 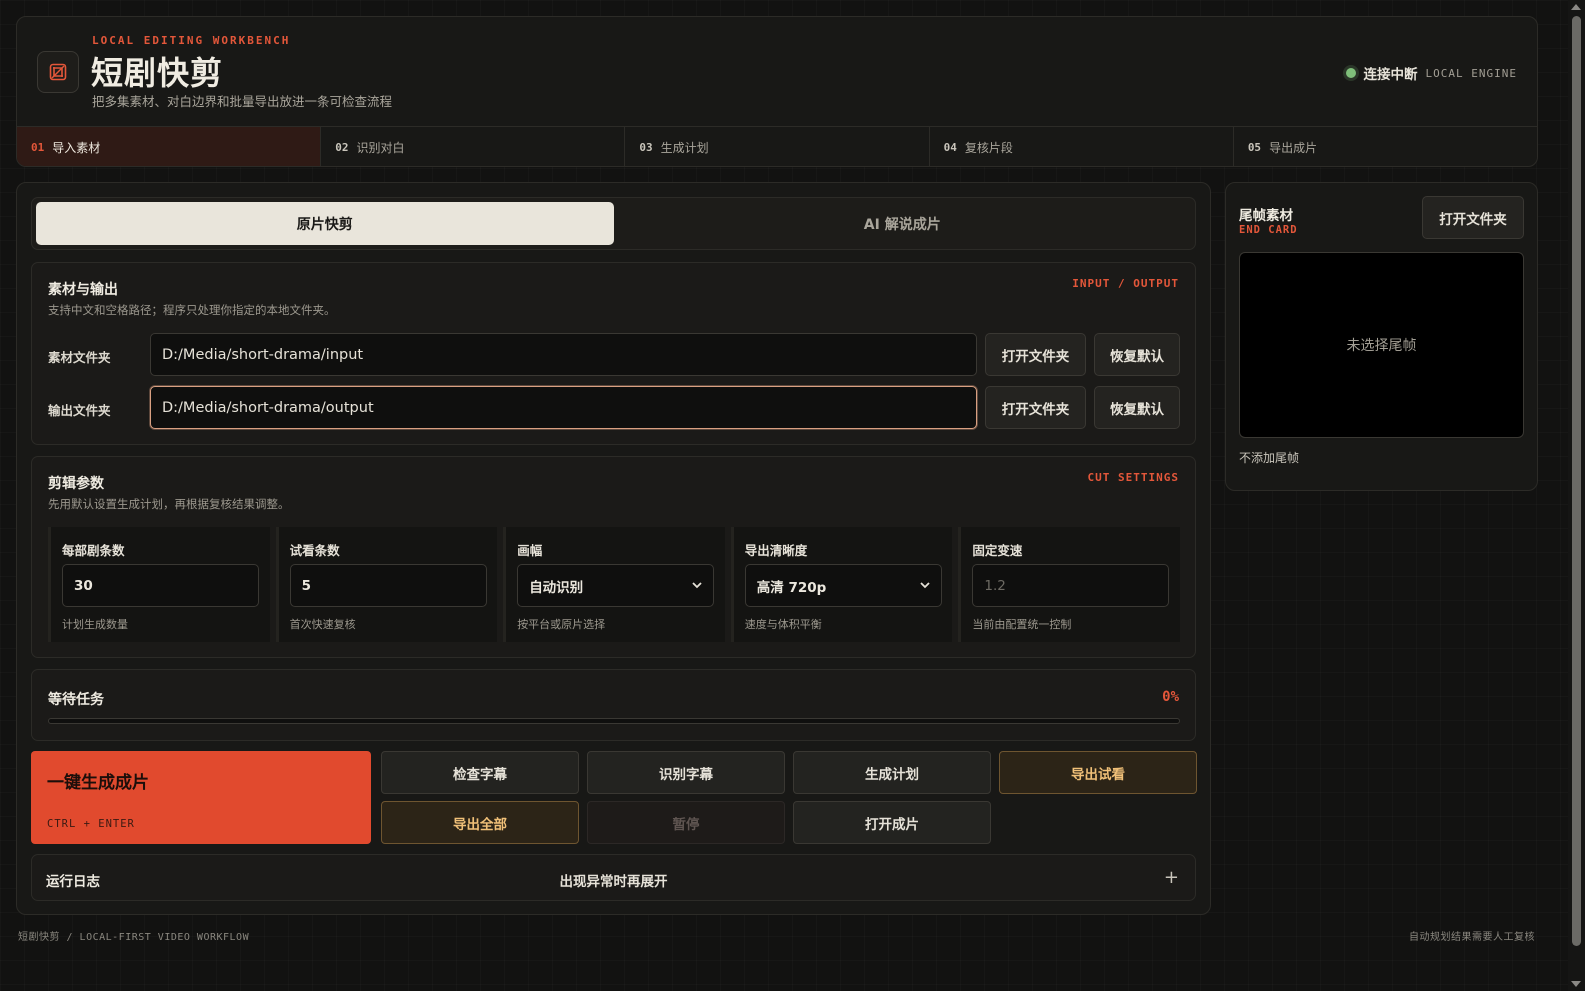 I want to click on status-dot-icon, so click(x=1350, y=73).